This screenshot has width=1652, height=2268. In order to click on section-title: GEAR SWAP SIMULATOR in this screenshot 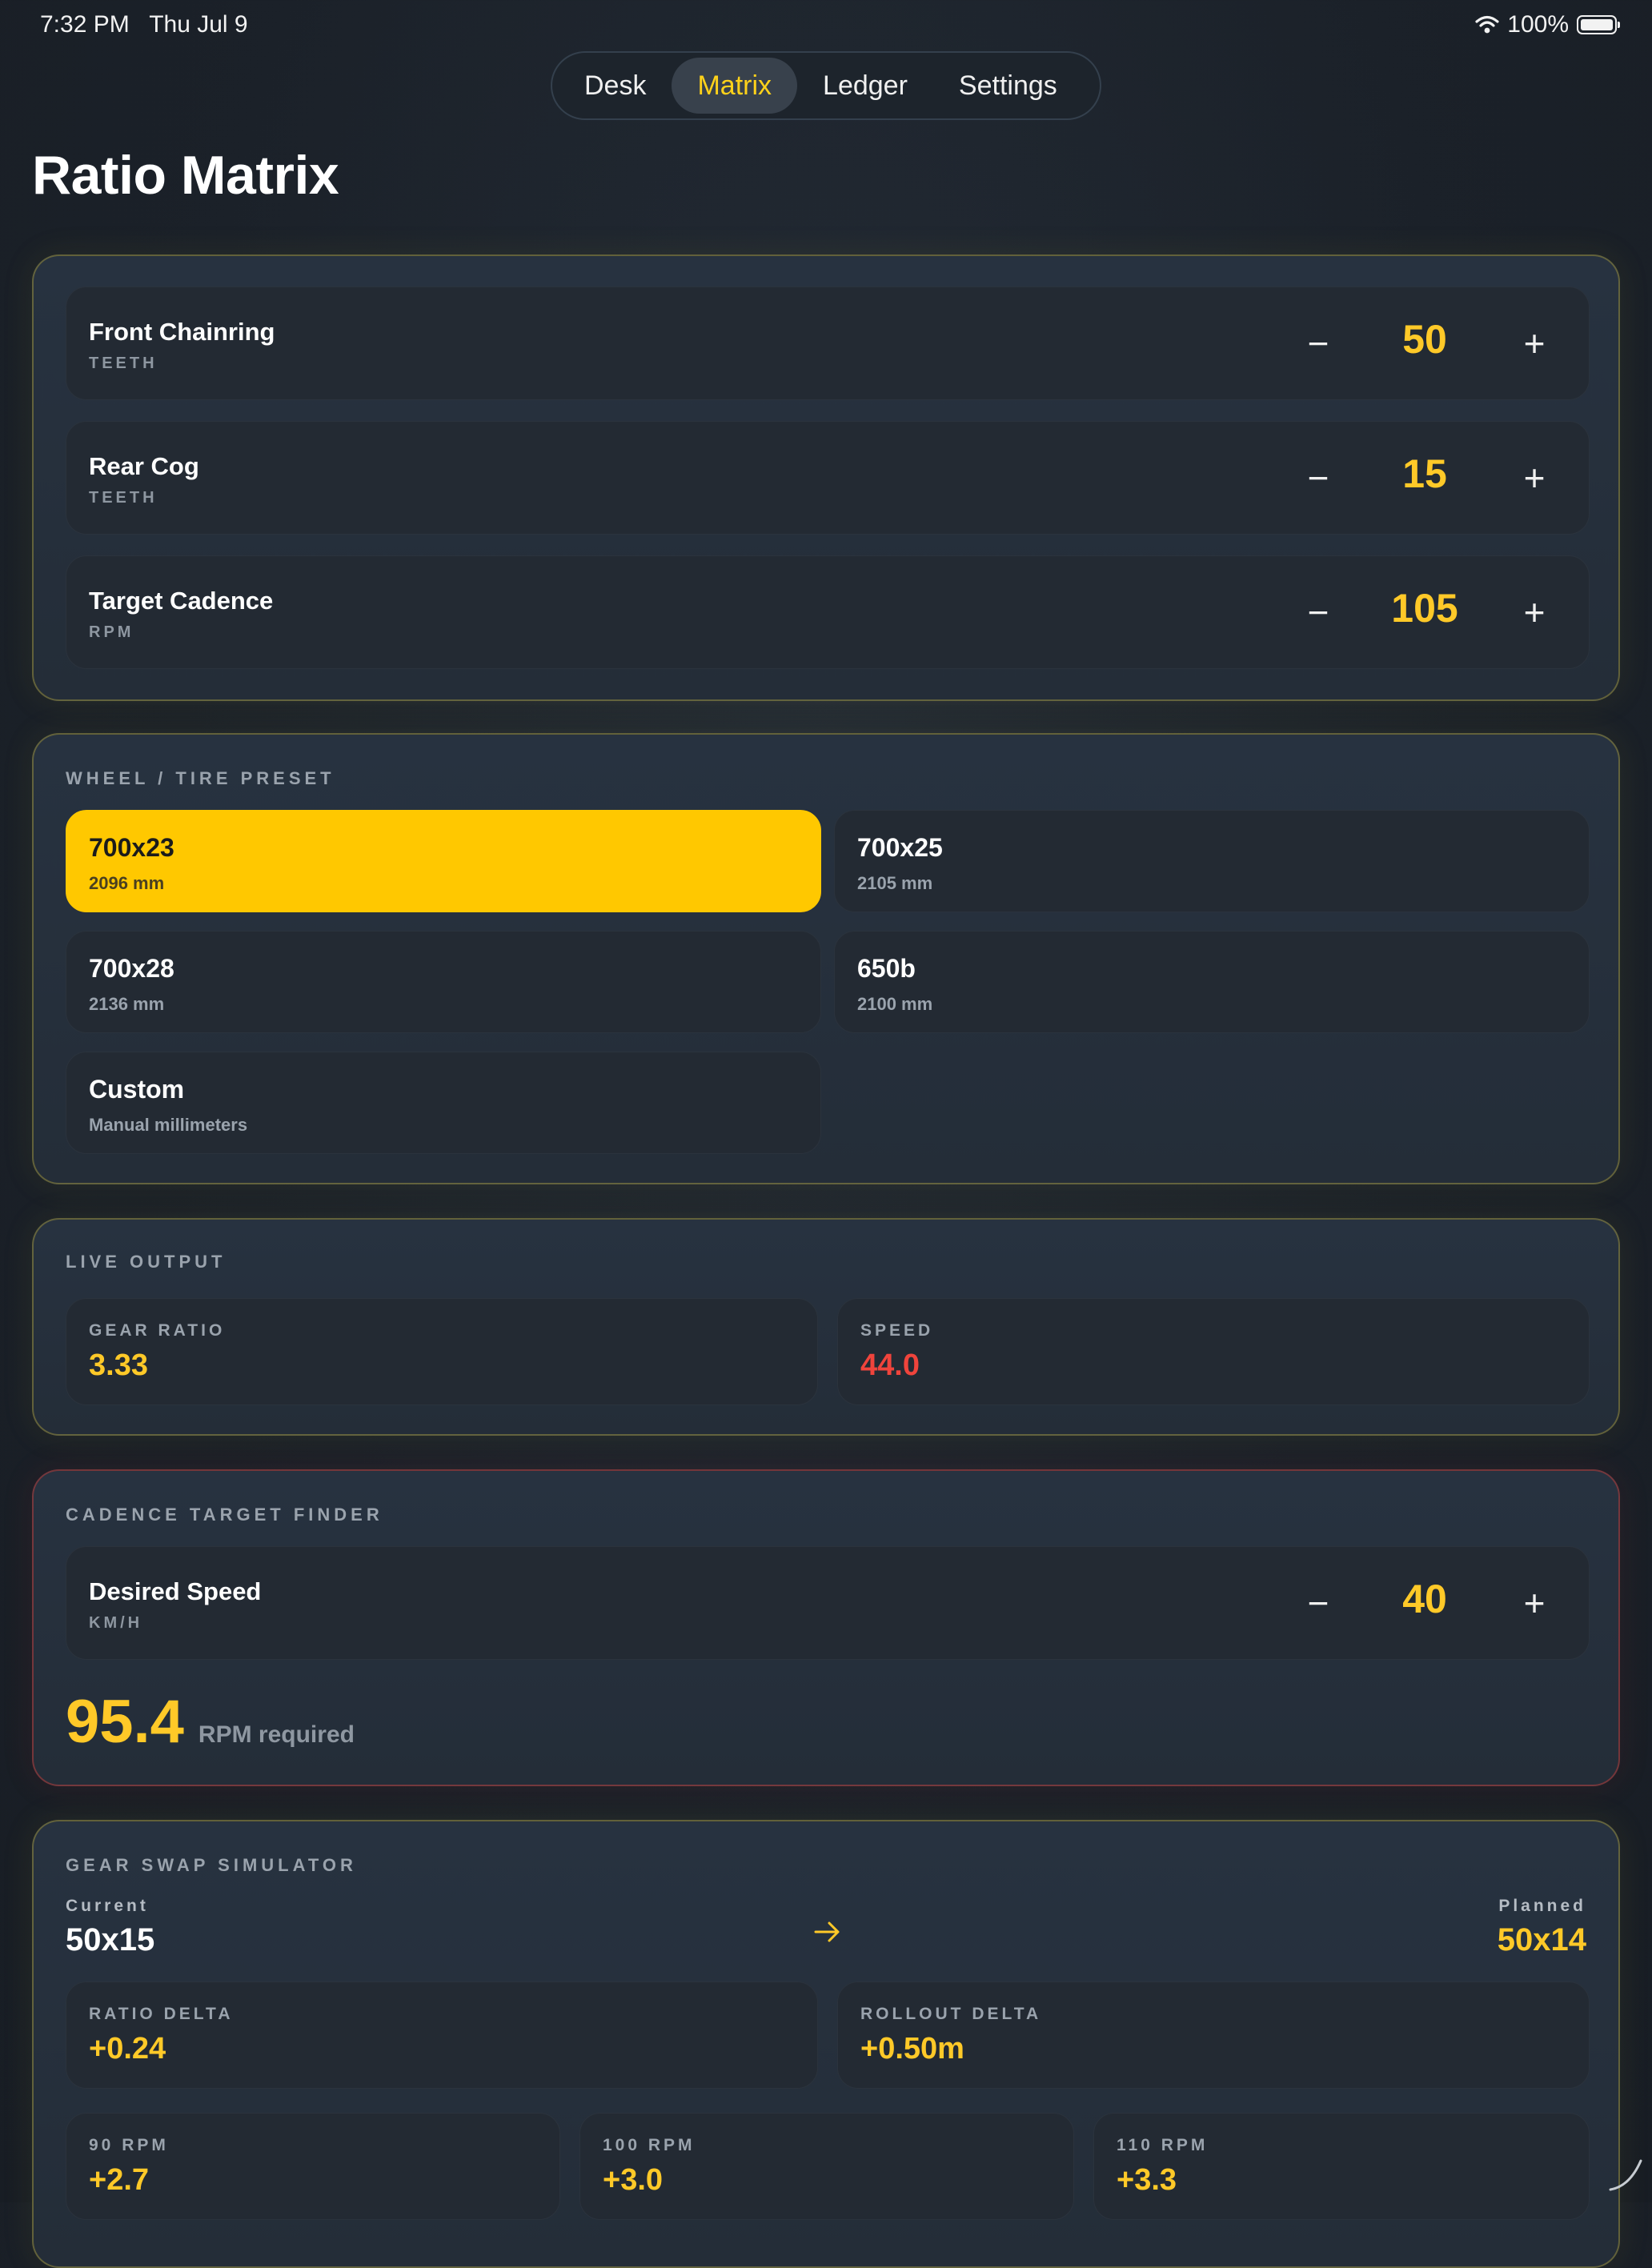, I will do `click(211, 1865)`.